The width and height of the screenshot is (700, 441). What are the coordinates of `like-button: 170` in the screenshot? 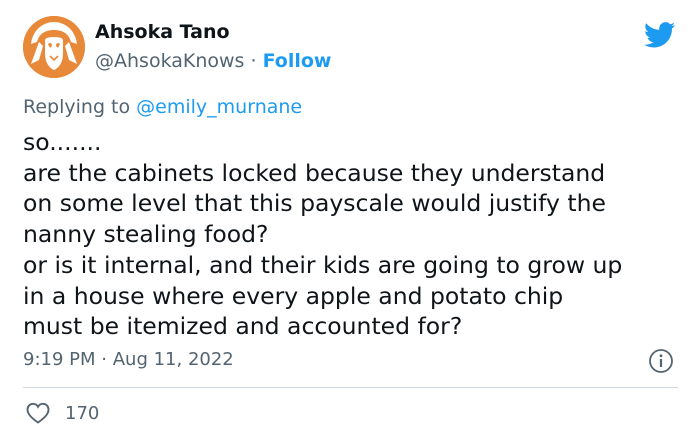 It's located at (62, 413).